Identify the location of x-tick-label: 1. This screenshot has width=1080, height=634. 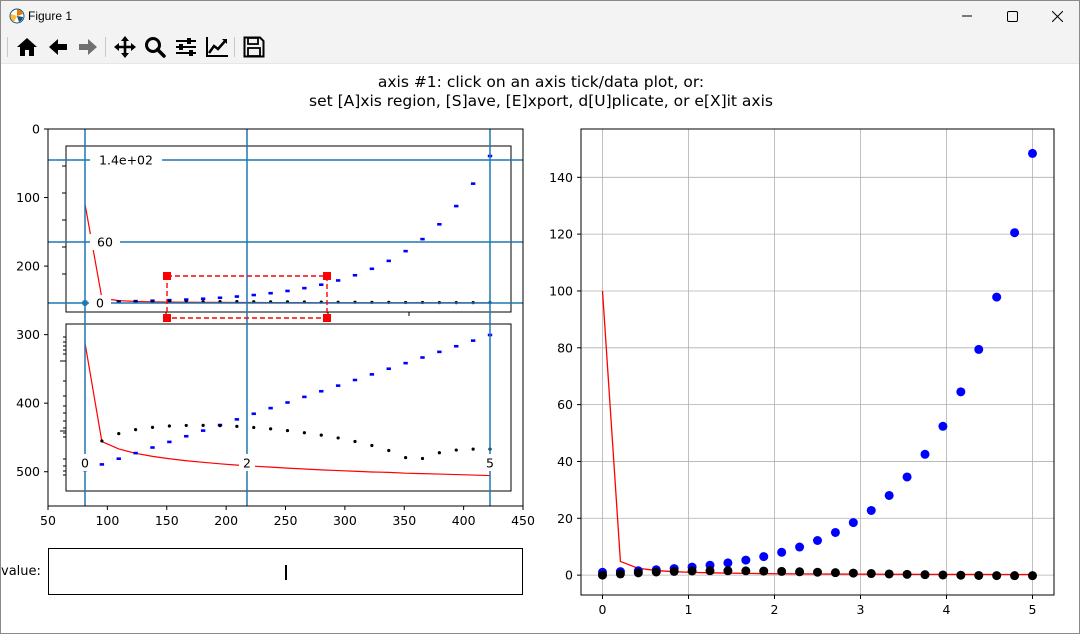
(689, 609).